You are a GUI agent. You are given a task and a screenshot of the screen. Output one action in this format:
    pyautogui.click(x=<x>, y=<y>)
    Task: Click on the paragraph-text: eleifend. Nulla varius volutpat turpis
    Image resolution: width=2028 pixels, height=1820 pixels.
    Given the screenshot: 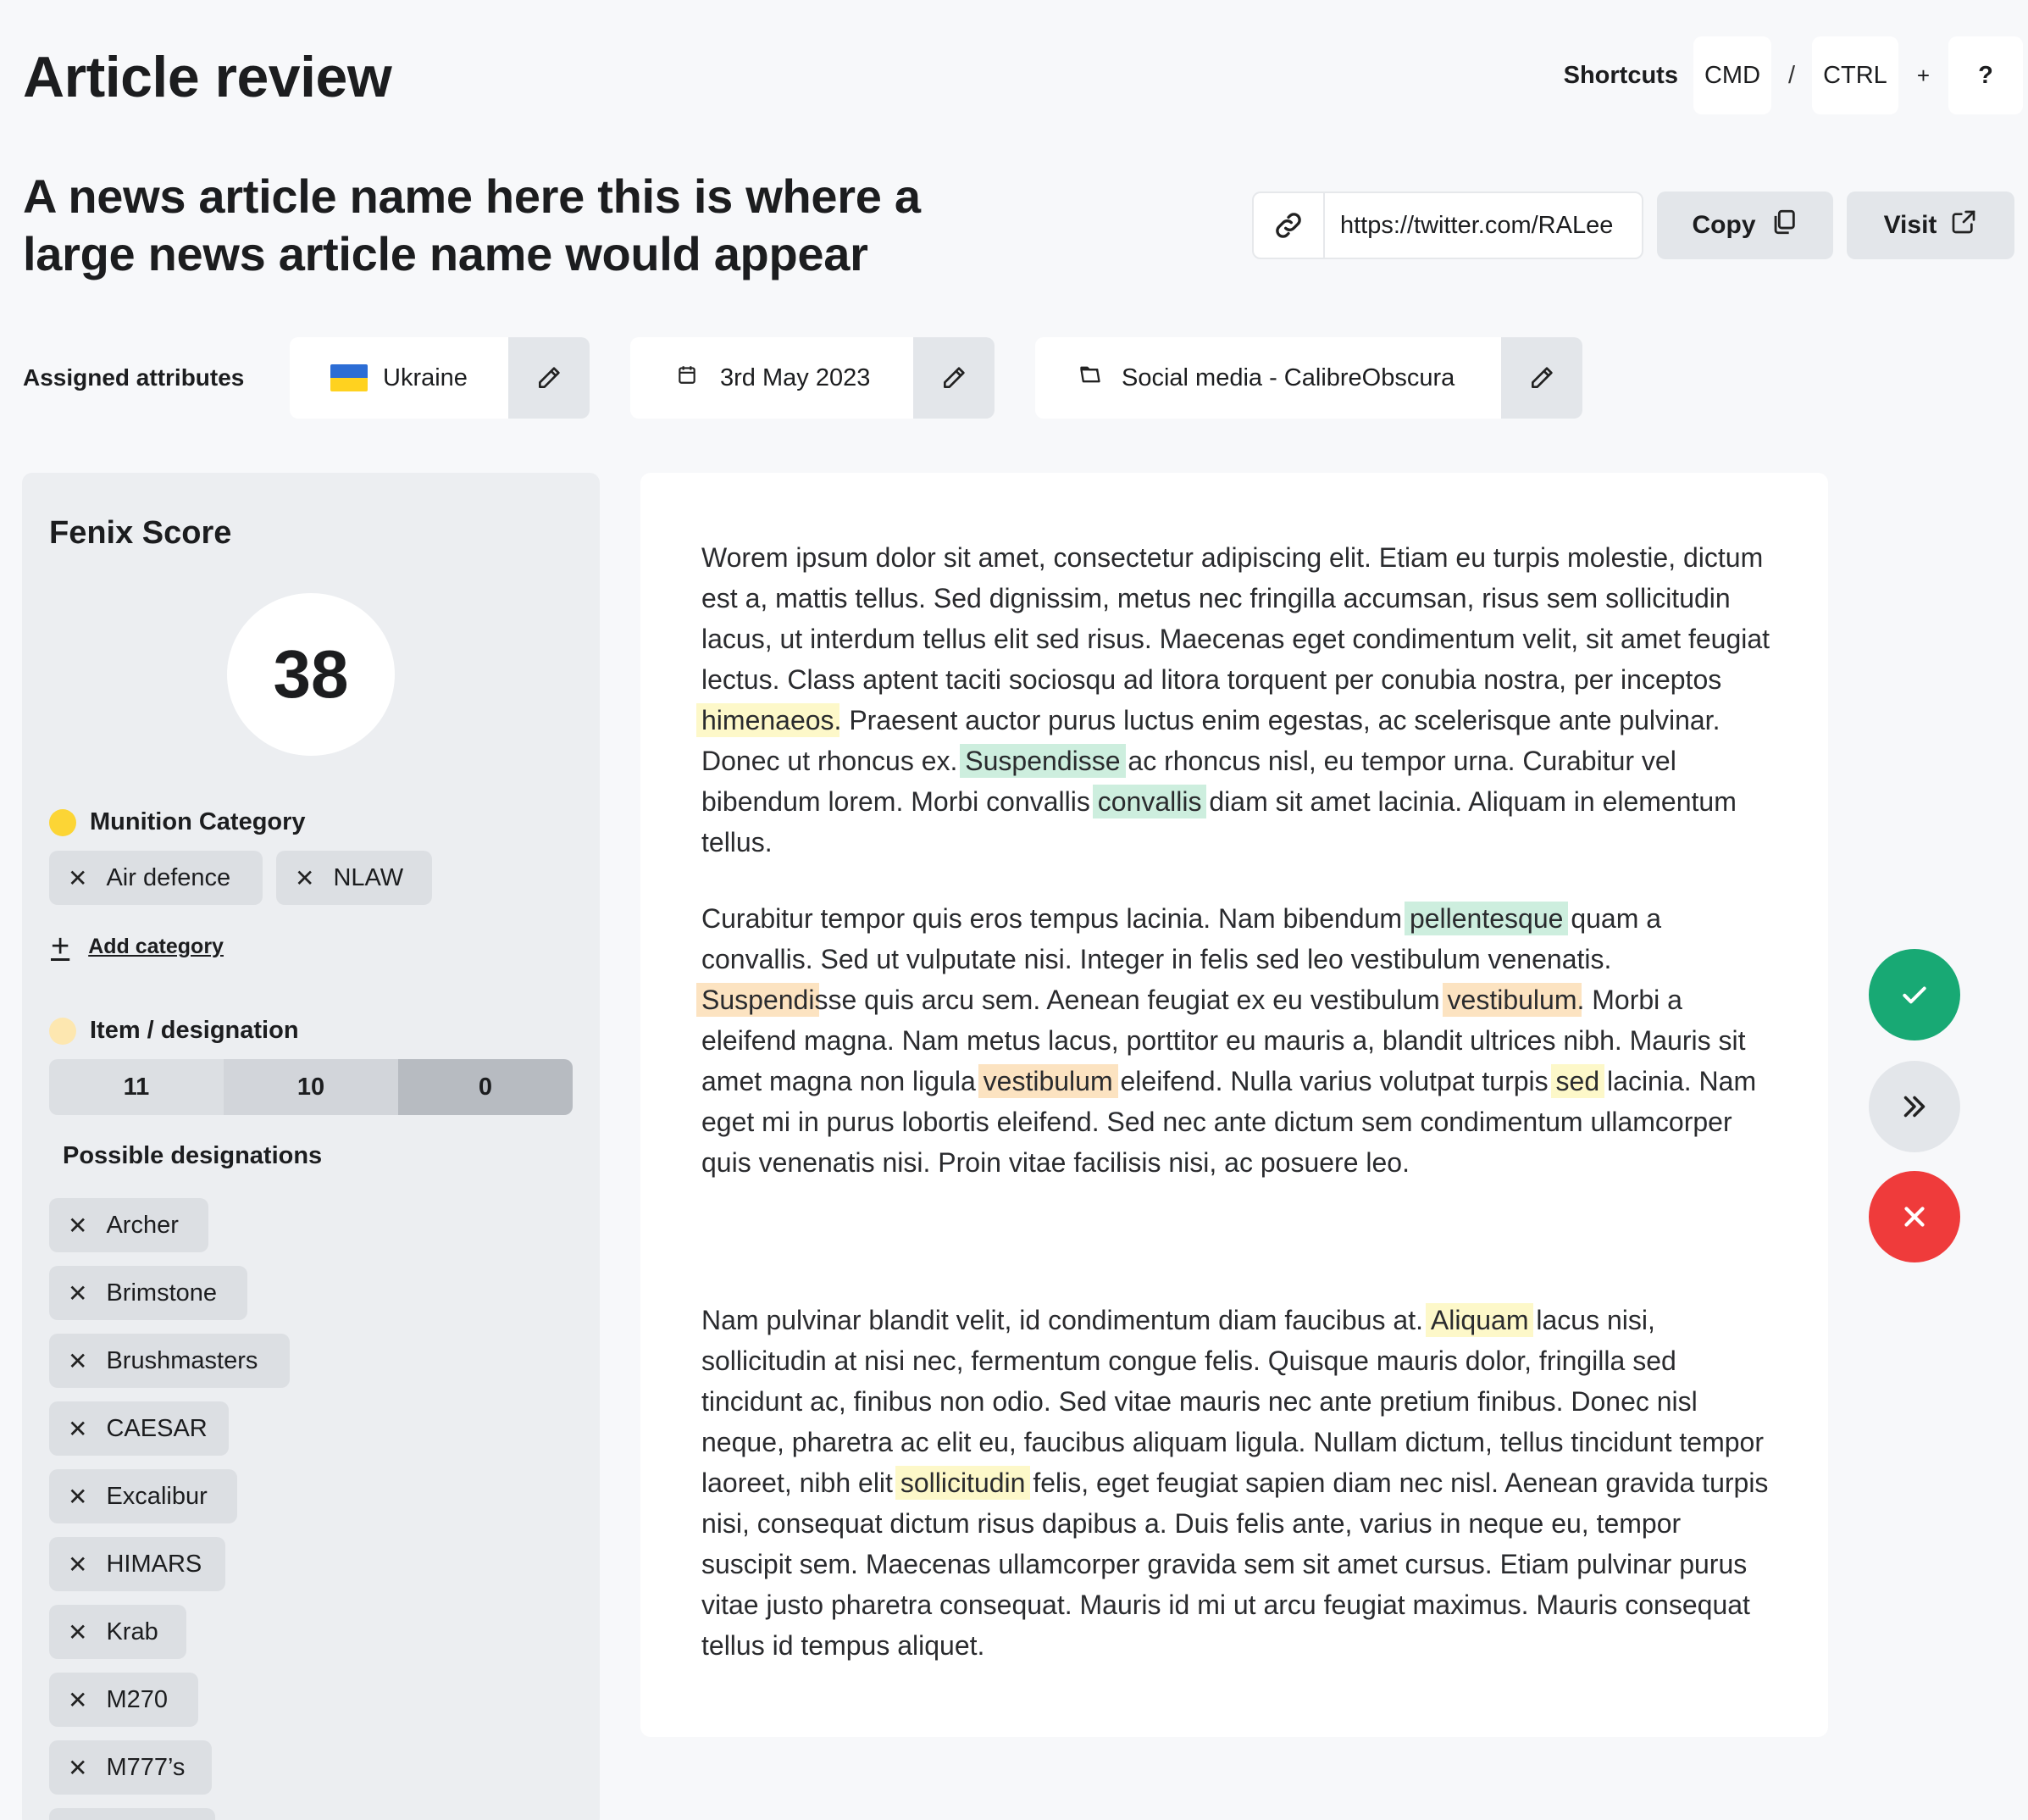 What is the action you would take?
    pyautogui.click(x=1334, y=1081)
    